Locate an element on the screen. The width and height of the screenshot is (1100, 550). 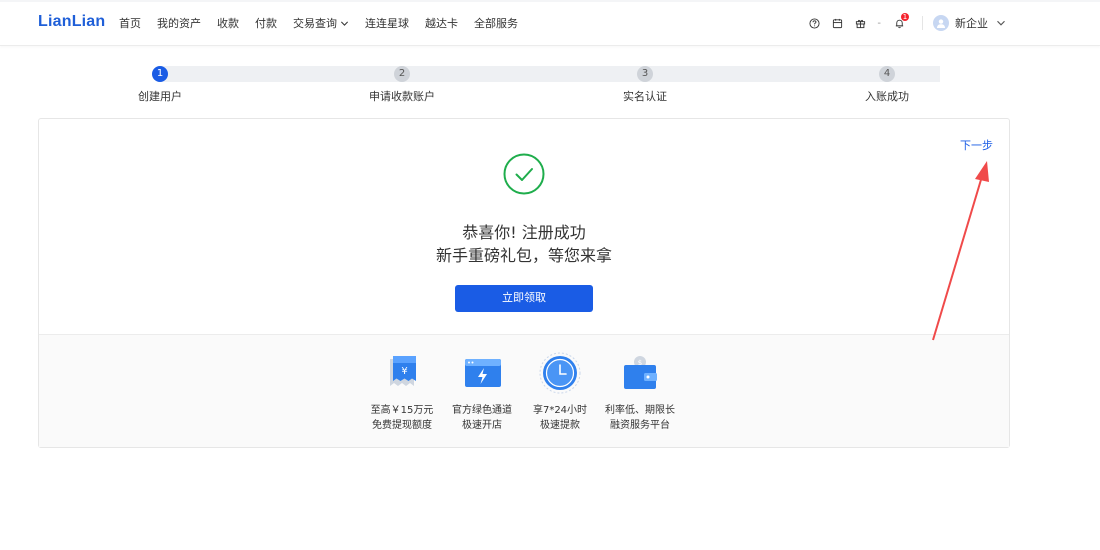
header-tools: - 1 新企业 is located at coordinates (904, 23).